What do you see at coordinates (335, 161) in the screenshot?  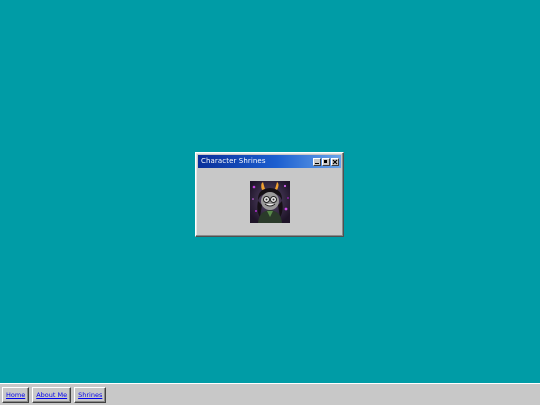 I see `close-icon` at bounding box center [335, 161].